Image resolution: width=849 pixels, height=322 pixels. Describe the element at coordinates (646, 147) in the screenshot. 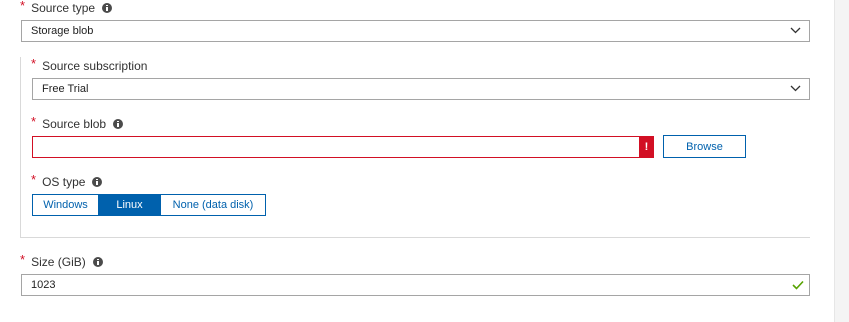

I see `error-icon: !` at that location.